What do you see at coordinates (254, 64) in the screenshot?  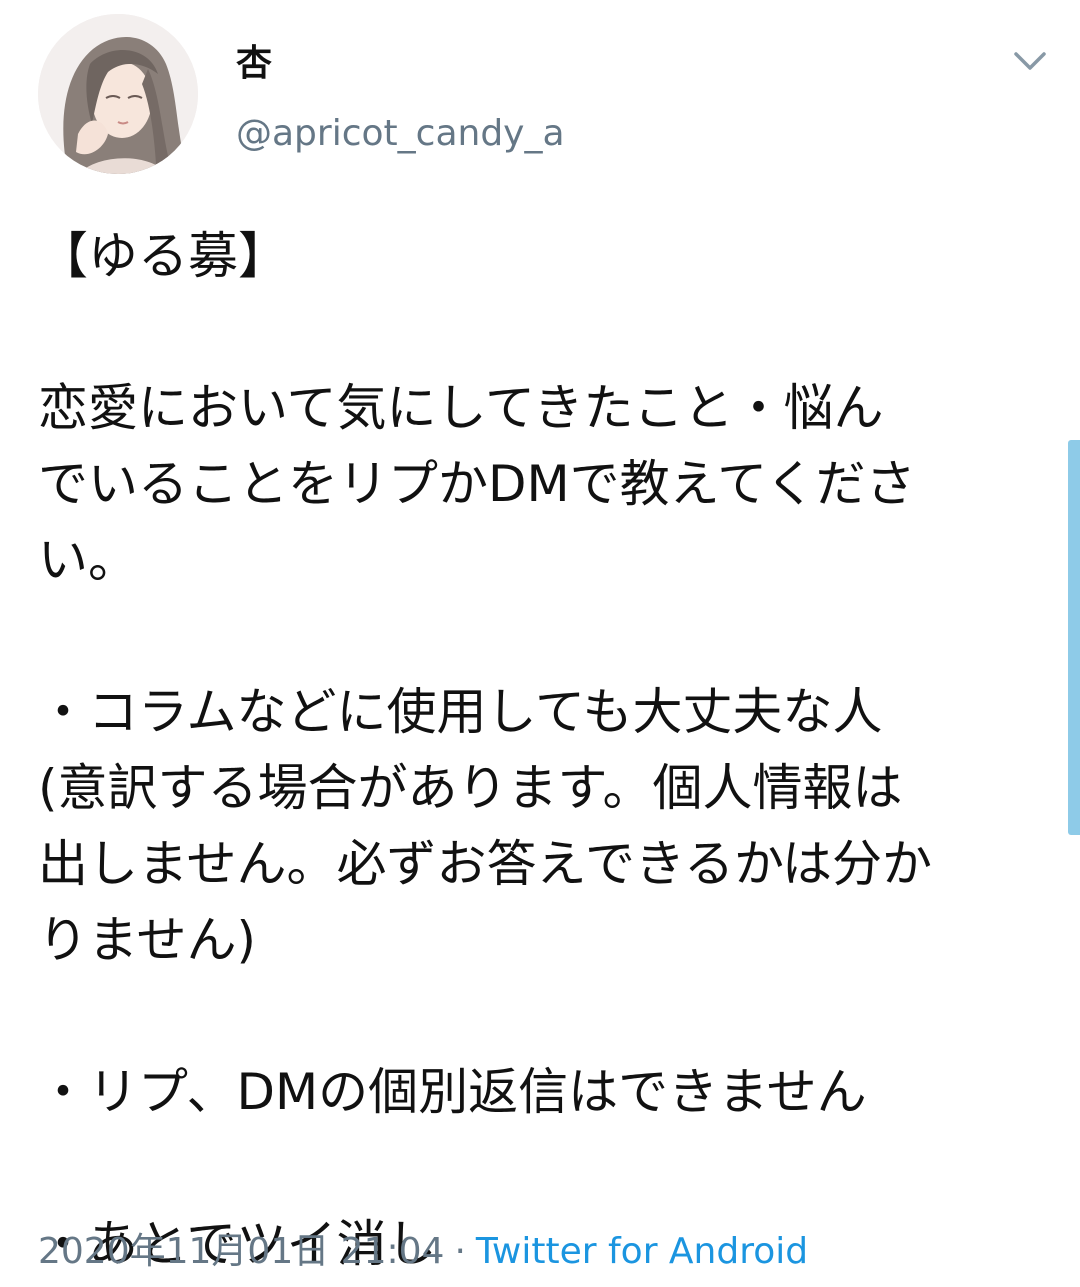 I see `display-name: 杏` at bounding box center [254, 64].